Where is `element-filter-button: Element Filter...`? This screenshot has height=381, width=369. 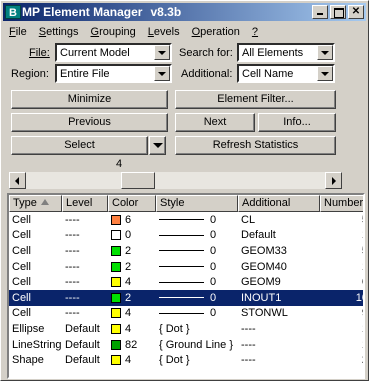 element-filter-button: Element Filter... is located at coordinates (255, 99).